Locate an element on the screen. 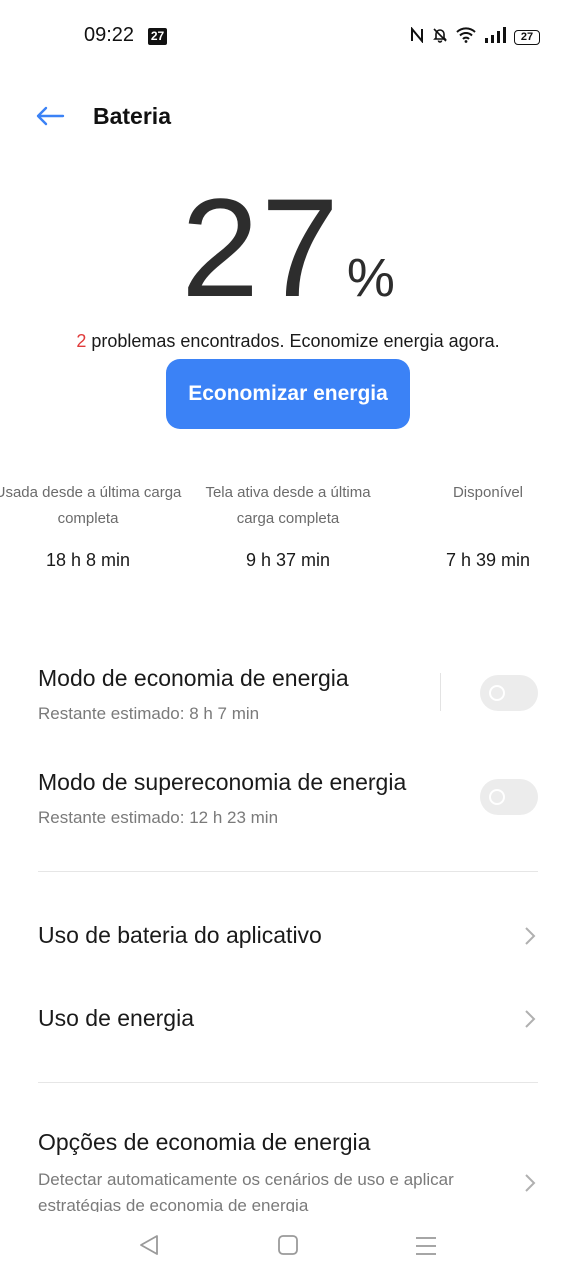 This screenshot has width=576, height=1280. energy-usage-row: Uso de energia is located at coordinates (288, 1021).